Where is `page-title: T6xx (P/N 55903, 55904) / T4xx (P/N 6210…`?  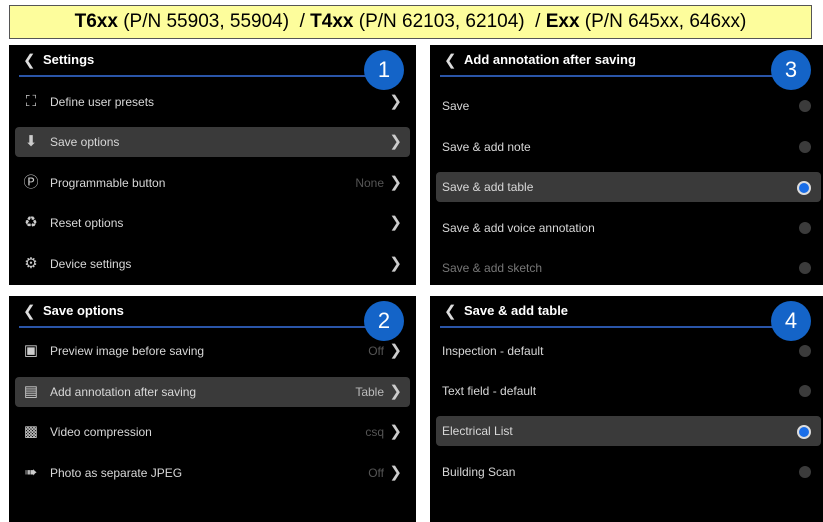
page-title: T6xx (P/N 55903, 55904) / T4xx (P/N 6210… is located at coordinates (410, 22).